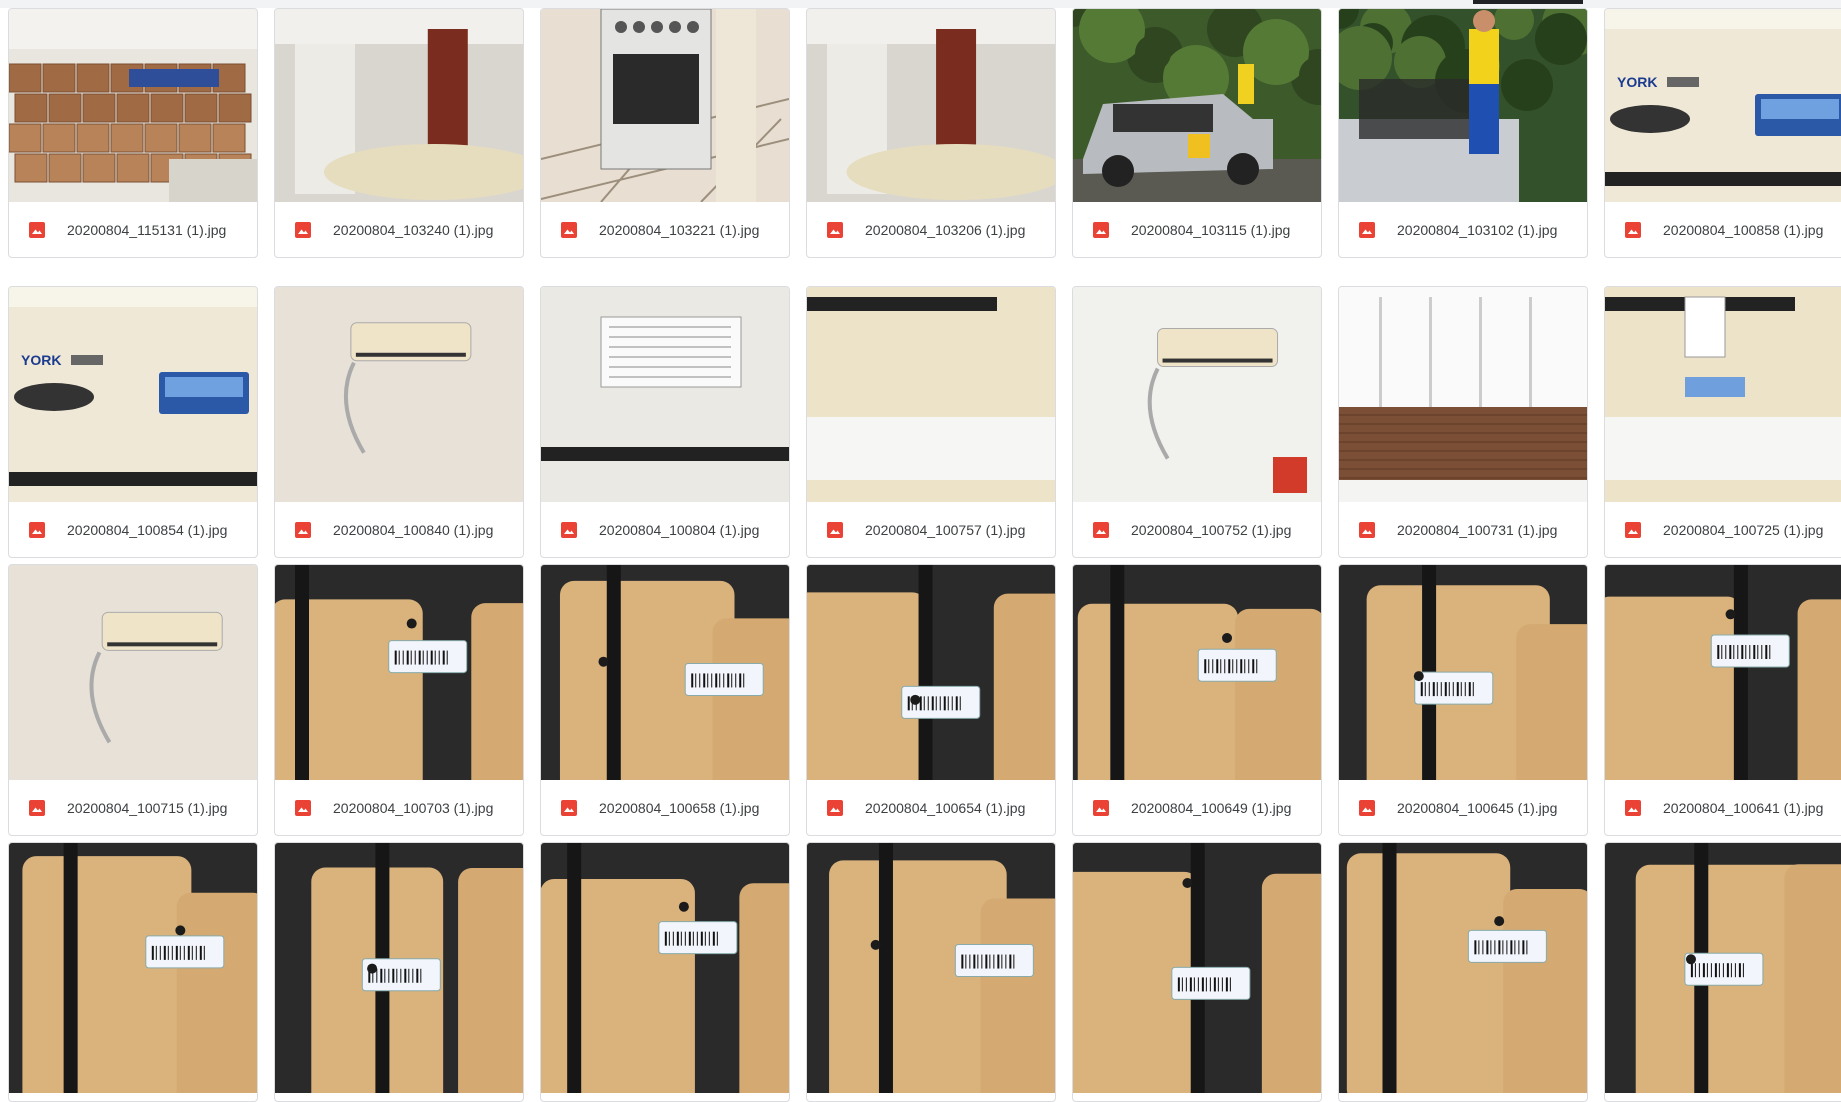  I want to click on file-caption: 20200804_100649 (1).jpg, so click(1197, 807).